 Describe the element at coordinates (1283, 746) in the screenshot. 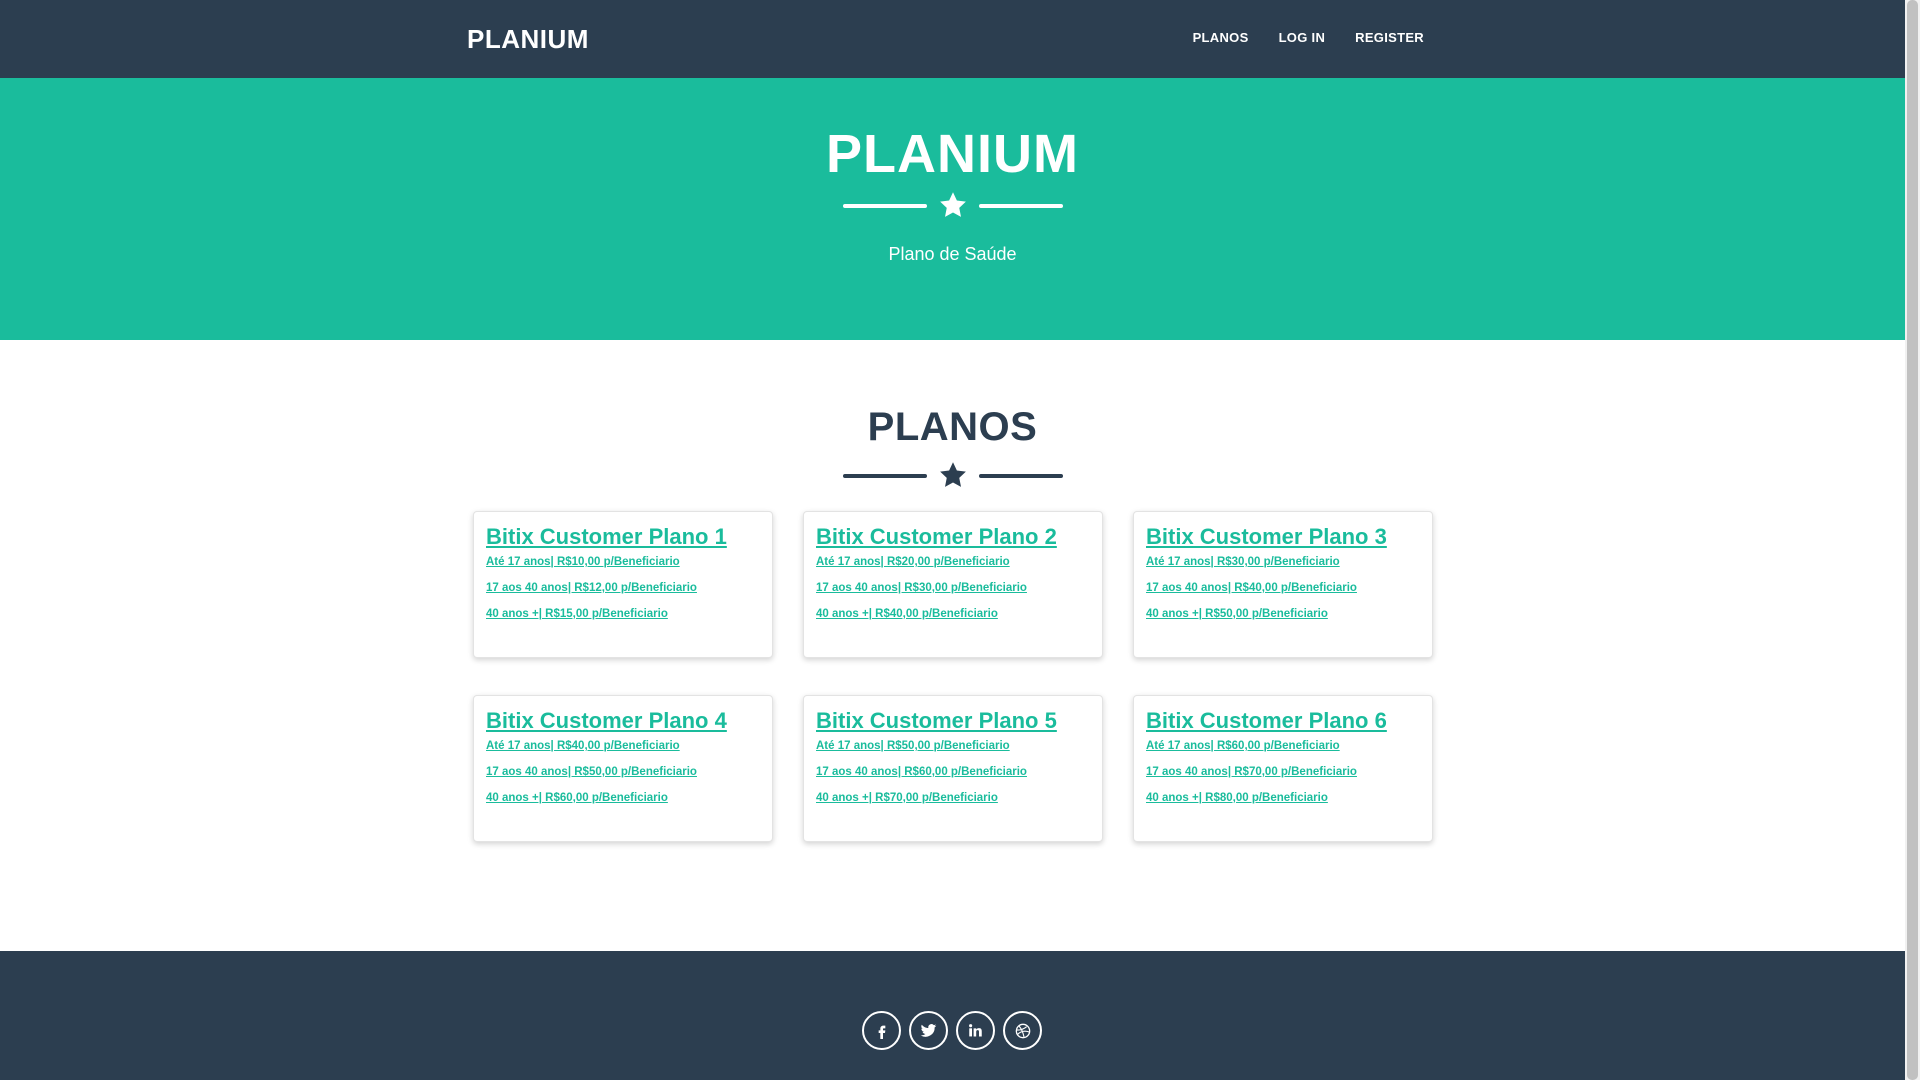

I see `plan-price-link: Até 17 anos| R$60,00 p/Beneficiario` at that location.